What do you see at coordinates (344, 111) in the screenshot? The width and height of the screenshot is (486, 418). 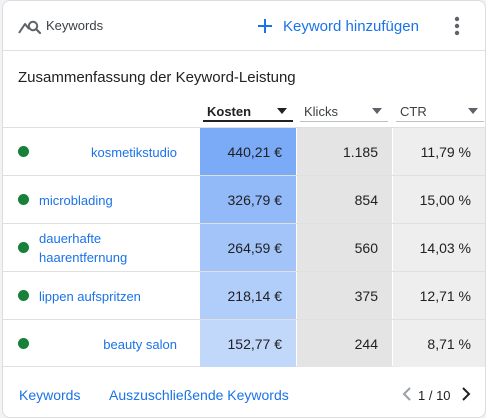 I see `column-header-clicks: Klicks` at bounding box center [344, 111].